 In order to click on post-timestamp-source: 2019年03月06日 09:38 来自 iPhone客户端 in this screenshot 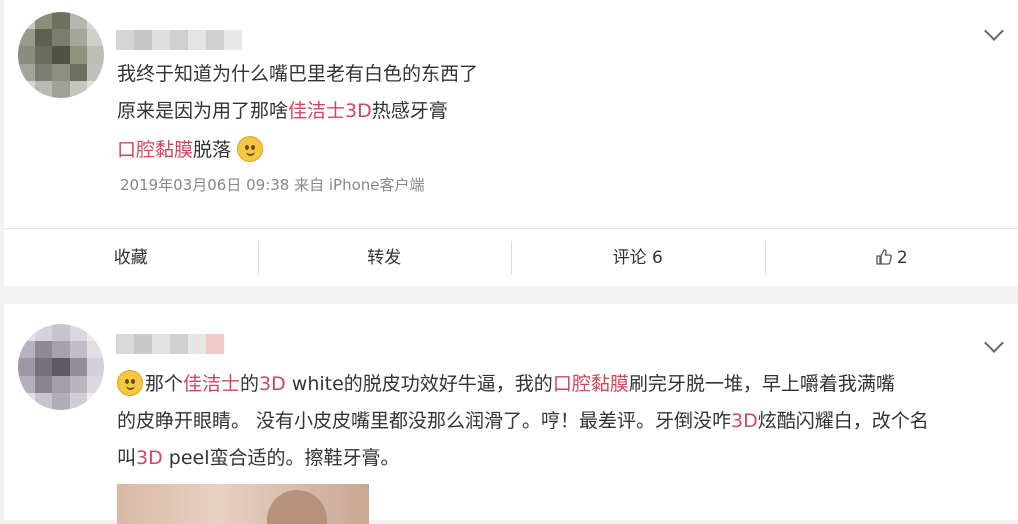, I will do `click(272, 184)`.